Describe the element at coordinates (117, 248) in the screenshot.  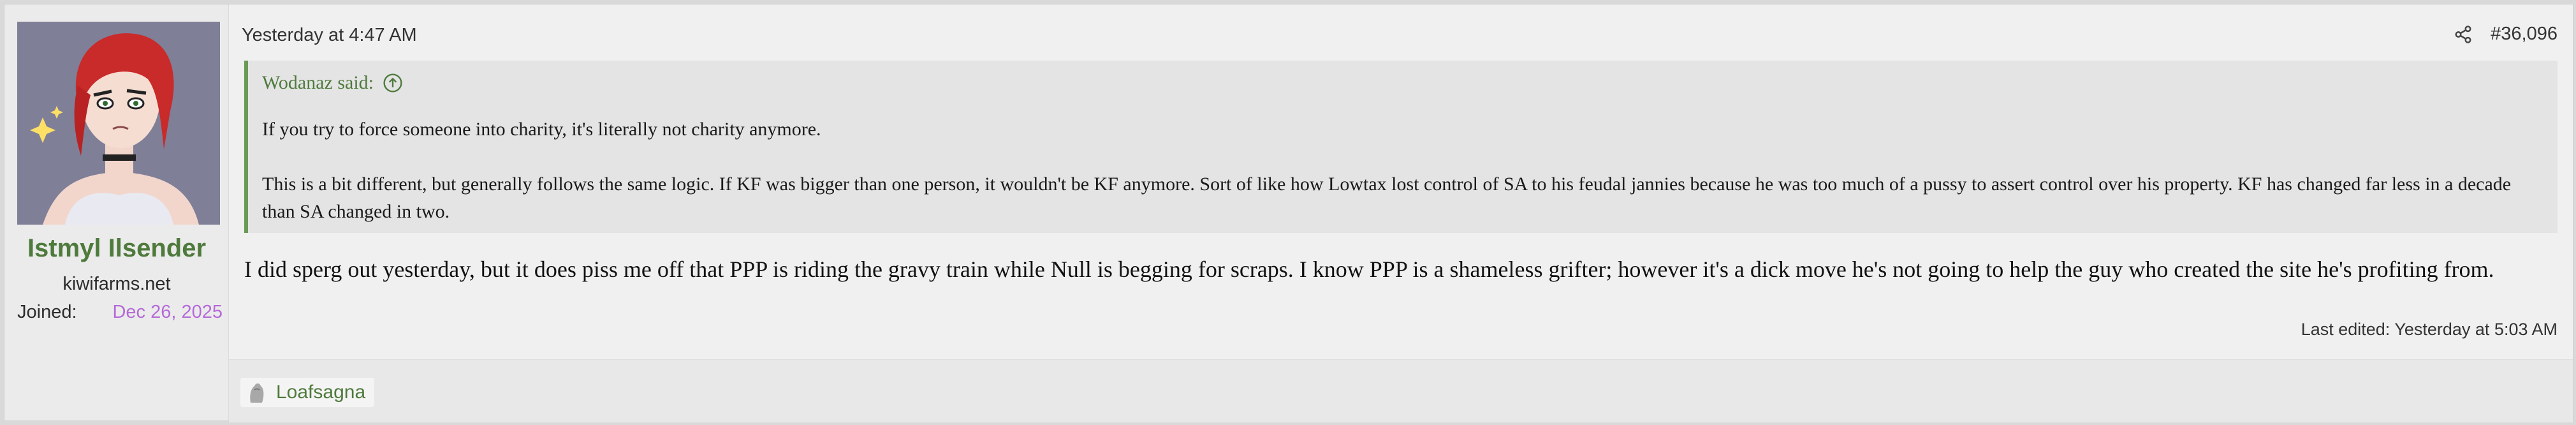
I see `username: Istmyl Ilsender` at that location.